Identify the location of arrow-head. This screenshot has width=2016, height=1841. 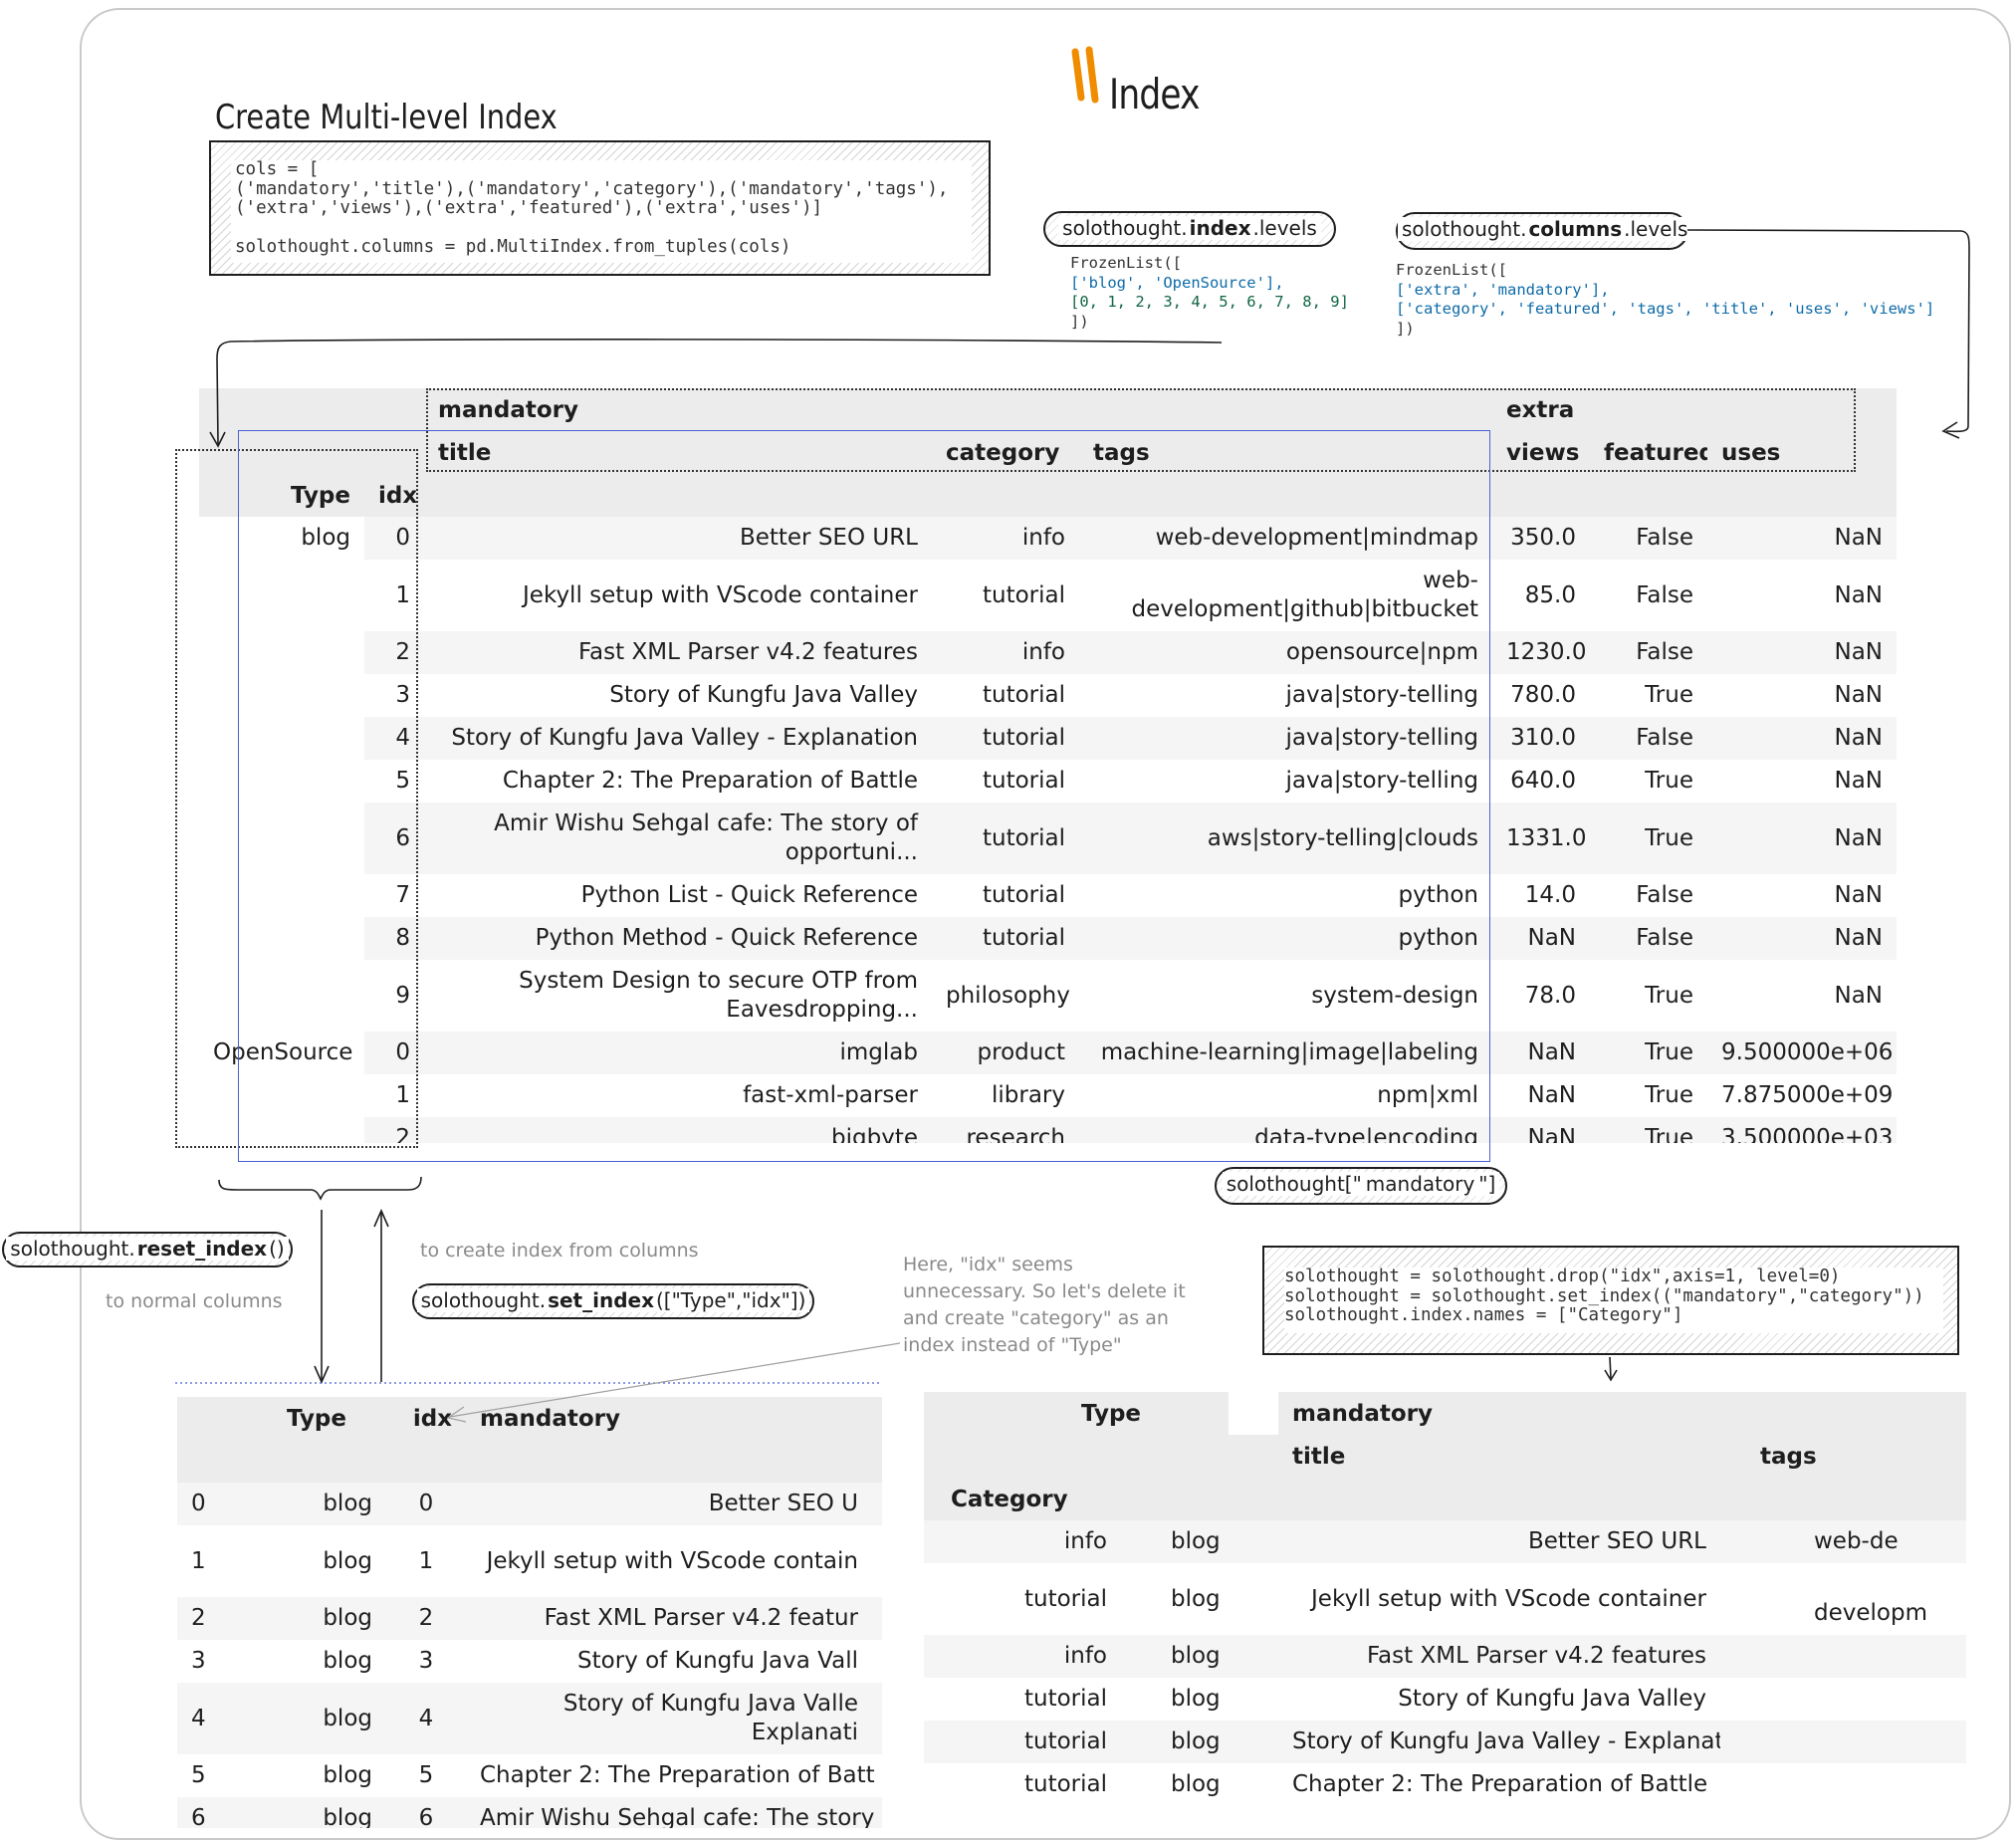
(1950, 430).